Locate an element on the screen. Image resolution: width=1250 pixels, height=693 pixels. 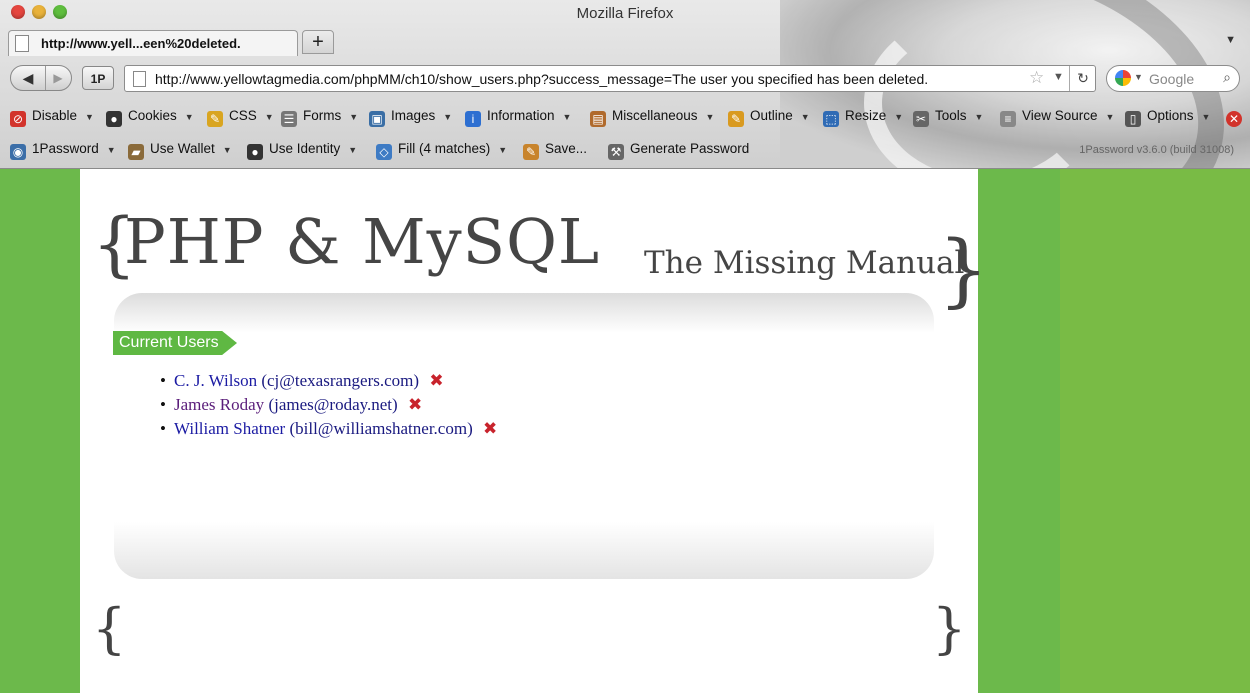
toolbar-item-use-wallet: ▰ Use Wallet ▼ is located at coordinates (180, 151).